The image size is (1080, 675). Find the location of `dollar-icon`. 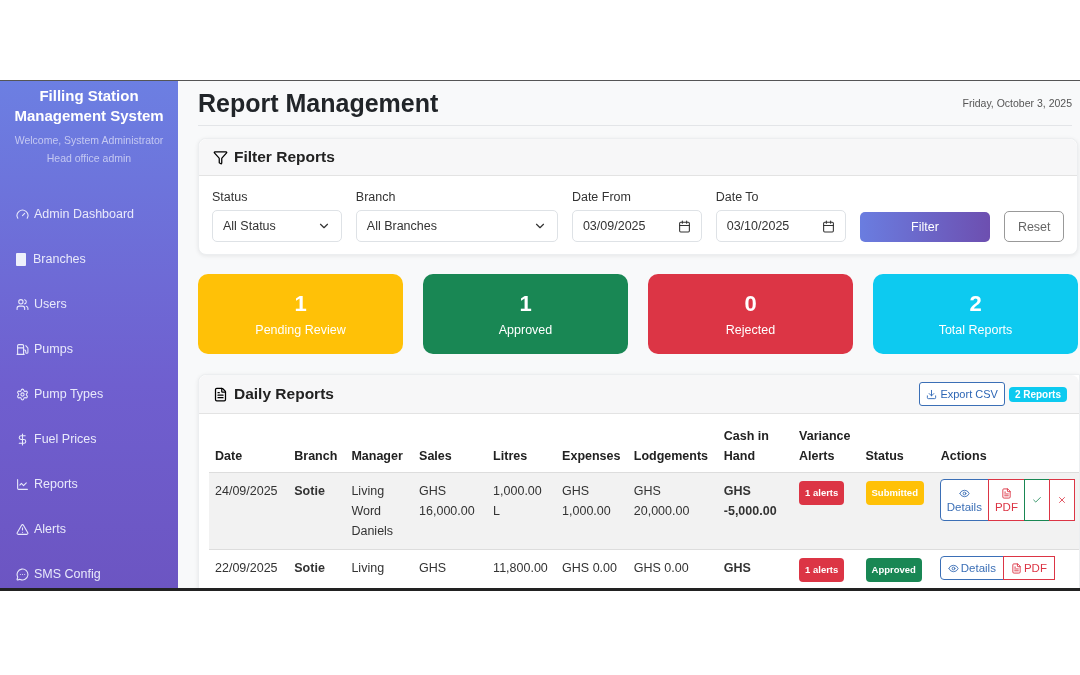

dollar-icon is located at coordinates (22, 439).